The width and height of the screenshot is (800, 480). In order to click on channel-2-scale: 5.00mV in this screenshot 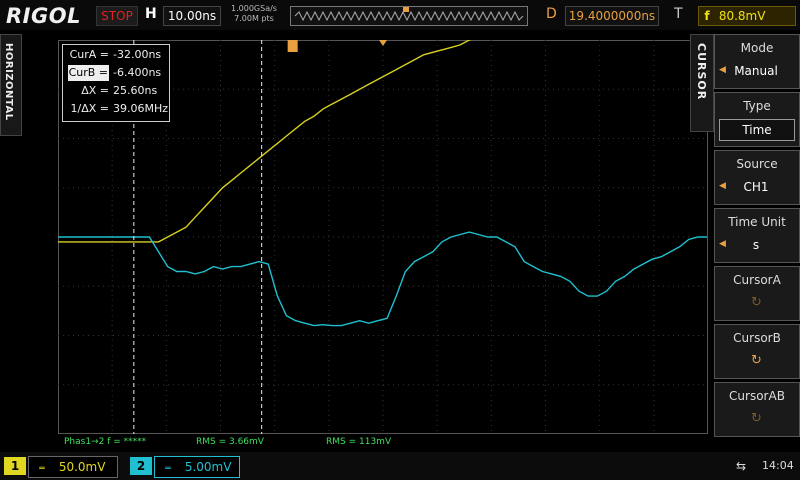, I will do `click(208, 467)`.